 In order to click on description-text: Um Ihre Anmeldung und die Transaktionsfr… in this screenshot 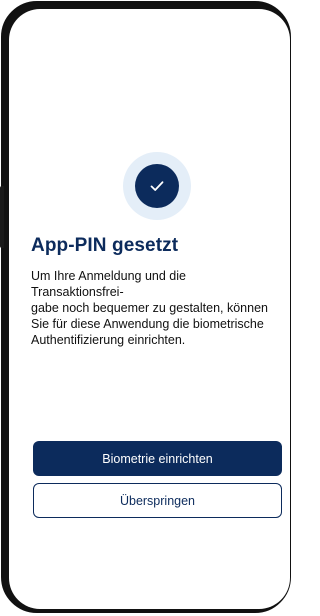, I will do `click(151, 308)`.